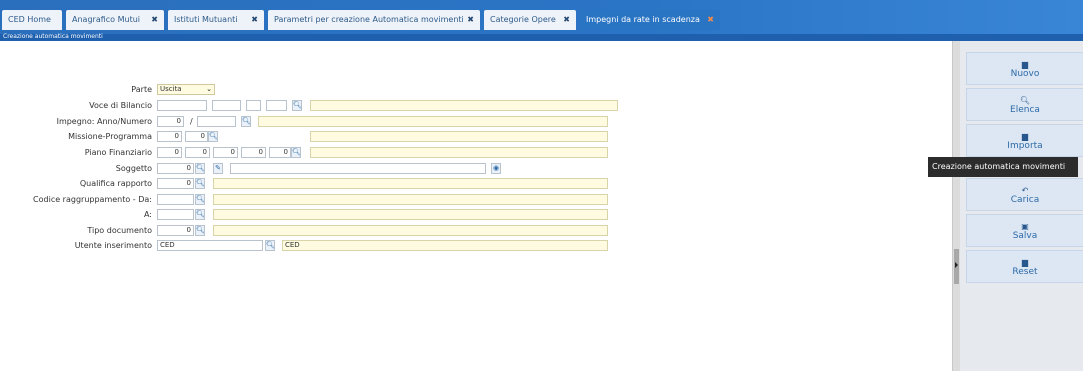  What do you see at coordinates (115, 183) in the screenshot?
I see `qualifica-label: Qualifica rapporto` at bounding box center [115, 183].